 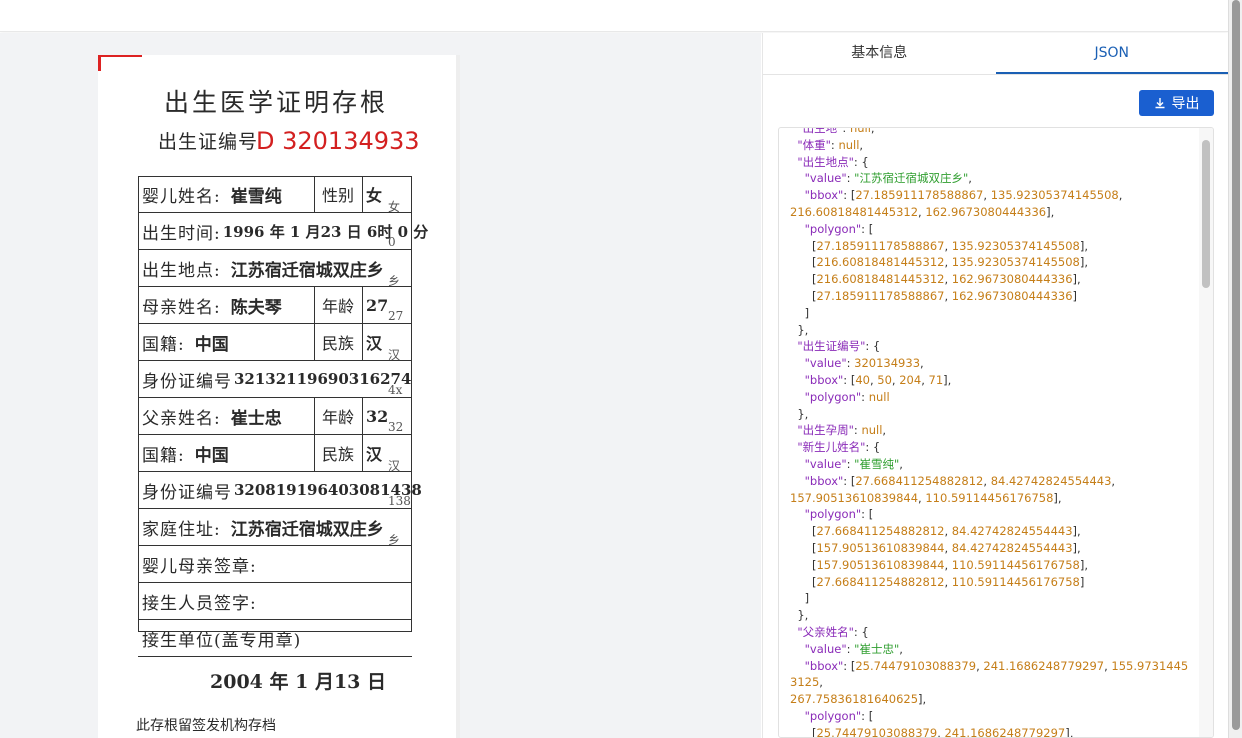 What do you see at coordinates (256, 196) in the screenshot?
I see `form-row-value: 崔雪纯` at bounding box center [256, 196].